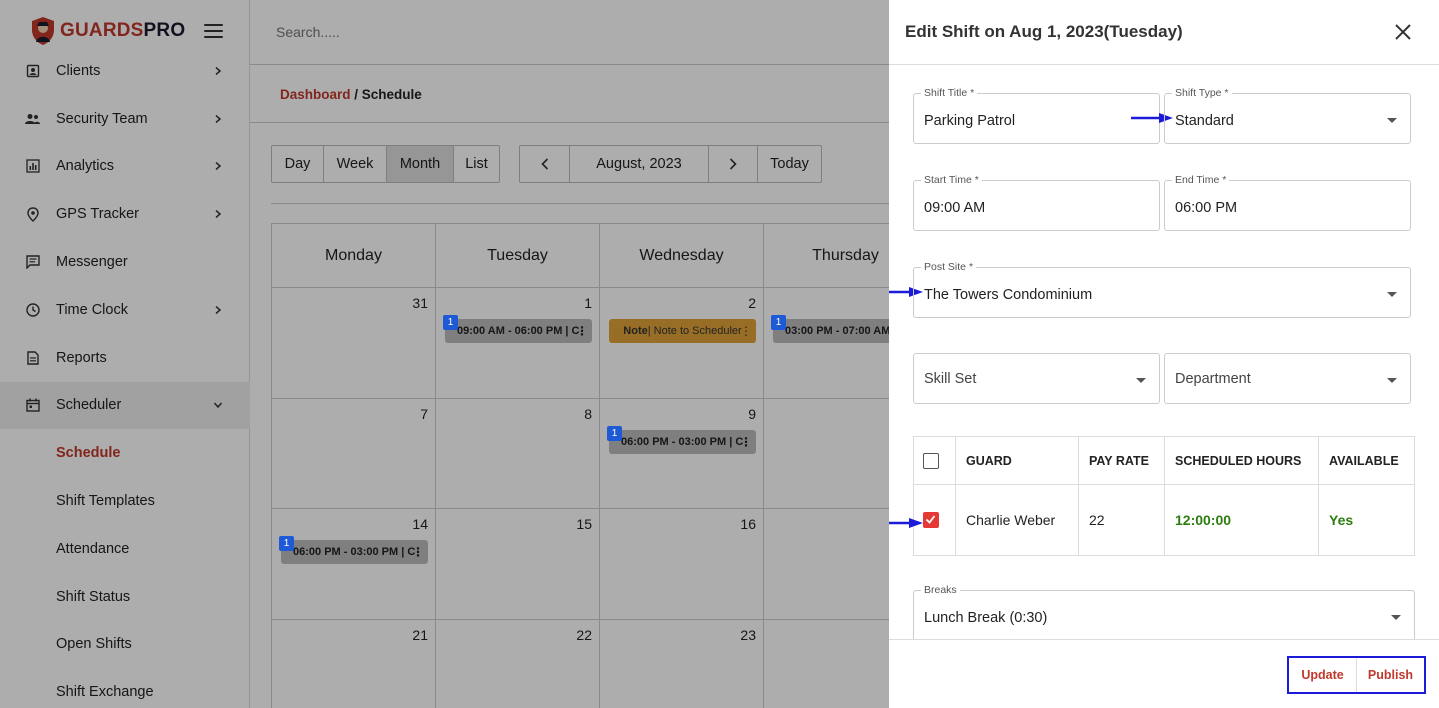 This screenshot has width=1439, height=708. Describe the element at coordinates (1036, 378) in the screenshot. I see `skill-set-select: Skill Set` at that location.